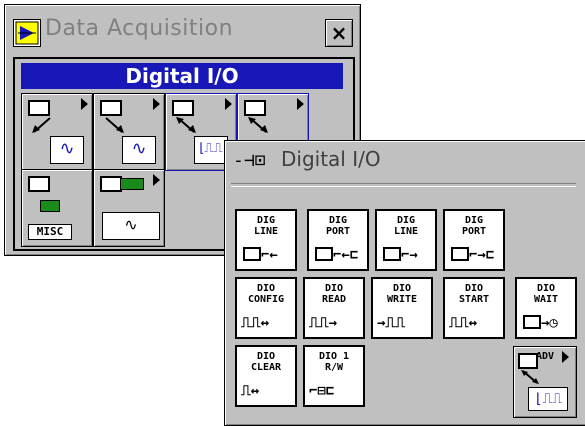 Image resolution: width=585 pixels, height=426 pixels. What do you see at coordinates (258, 161) in the screenshot?
I see `pushpin-icon: -⊣⊡` at bounding box center [258, 161].